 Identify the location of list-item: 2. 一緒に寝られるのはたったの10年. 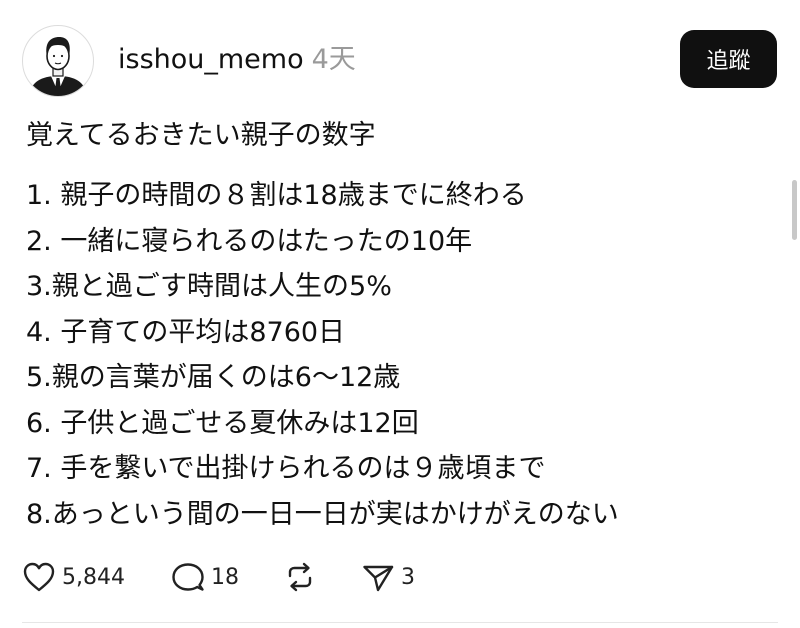
(249, 241).